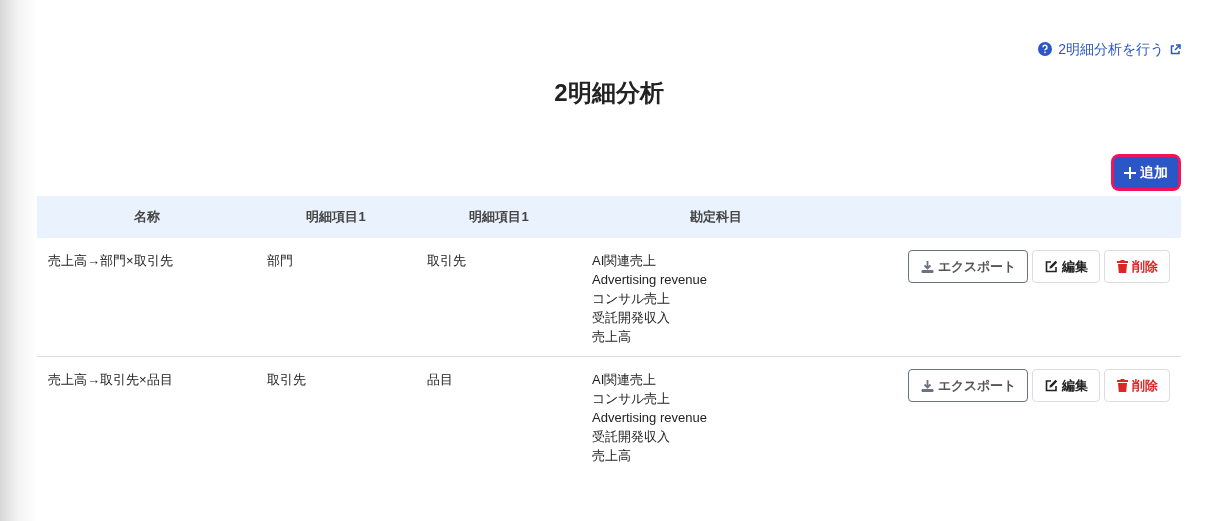  Describe the element at coordinates (1146, 172) in the screenshot. I see `add-button: 追加` at that location.